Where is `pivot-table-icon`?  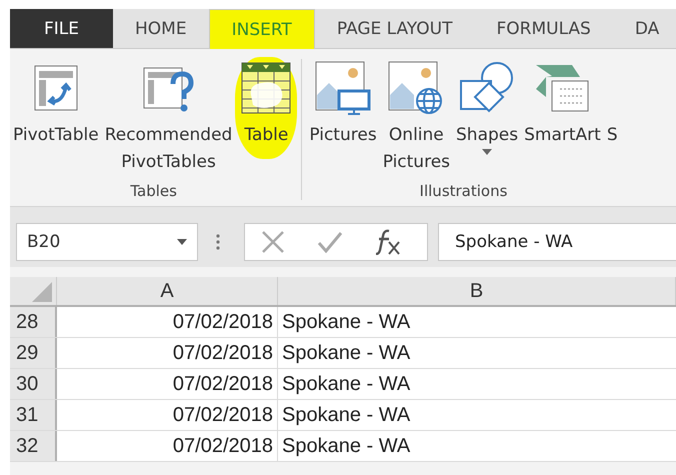 pivot-table-icon is located at coordinates (56, 88).